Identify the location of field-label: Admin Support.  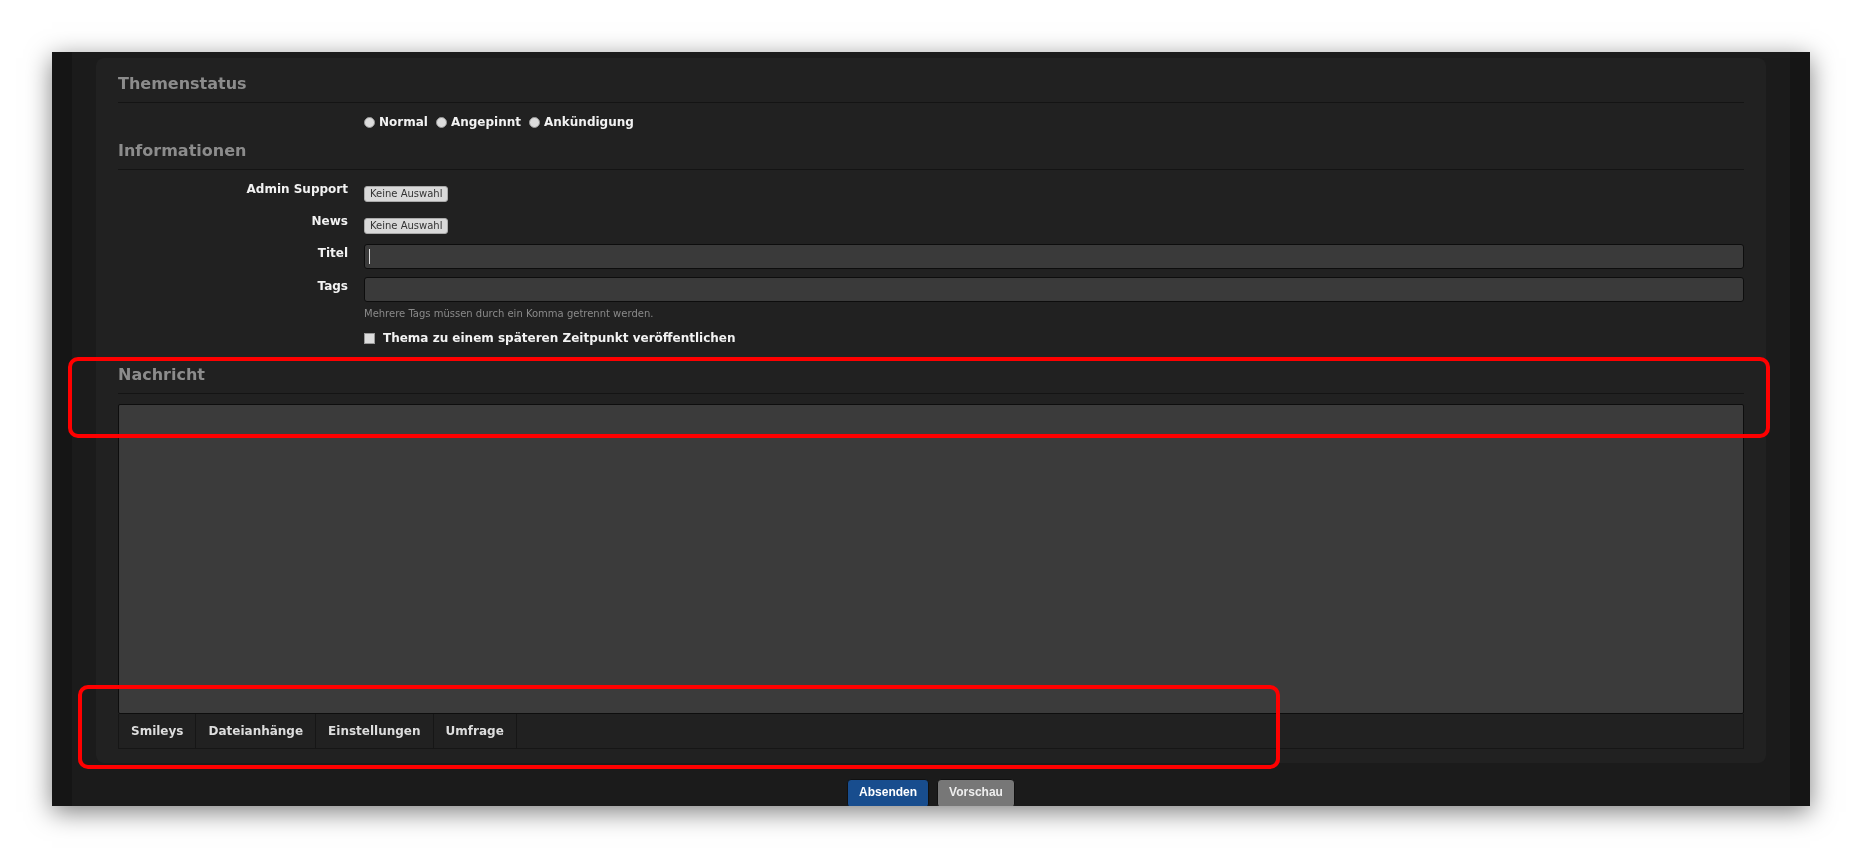
(296, 189).